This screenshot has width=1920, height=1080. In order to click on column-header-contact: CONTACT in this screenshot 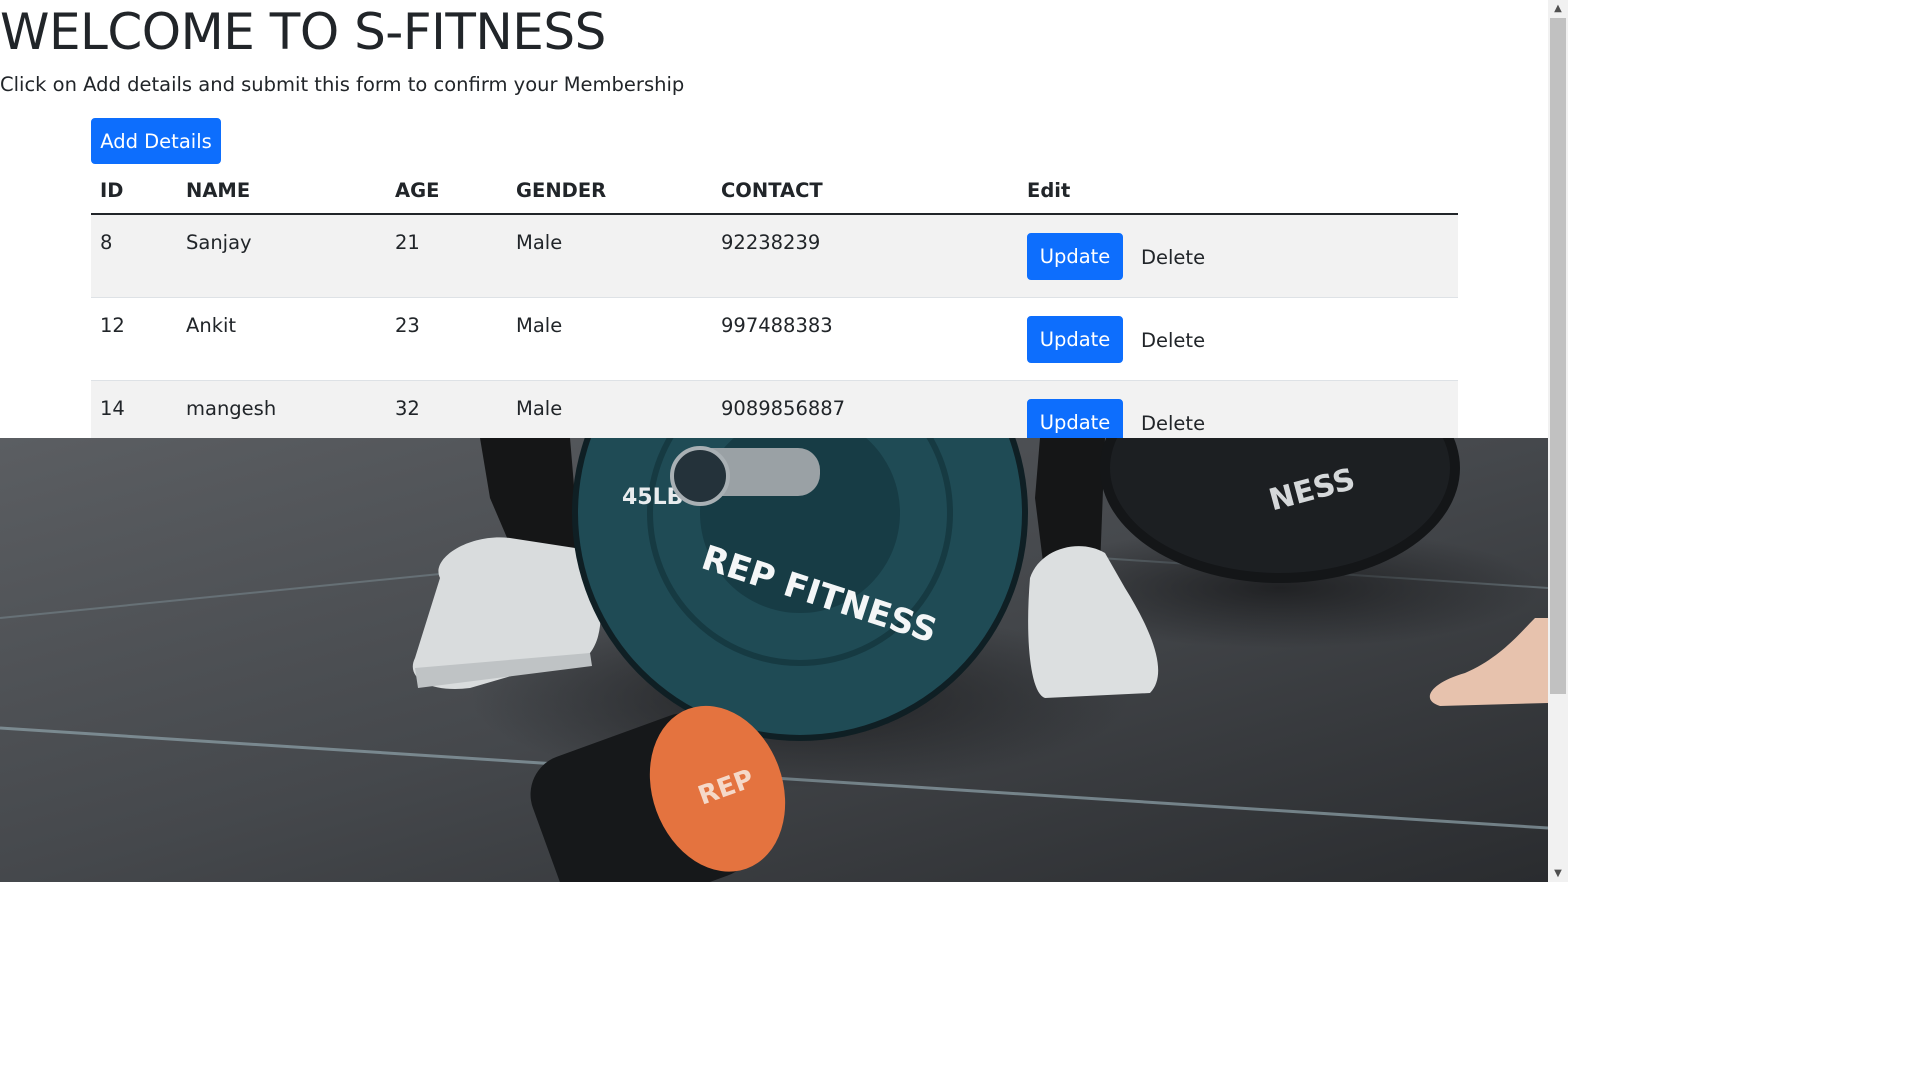, I will do `click(865, 191)`.